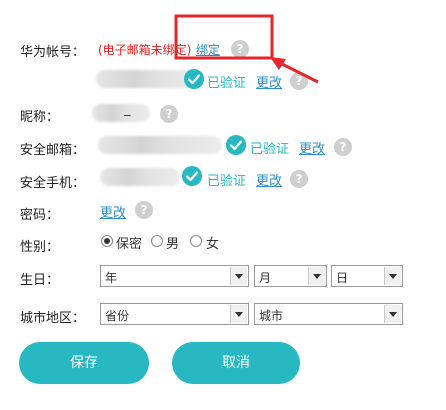 This screenshot has width=446, height=410. I want to click on bind-email-link: 绑定, so click(208, 49).